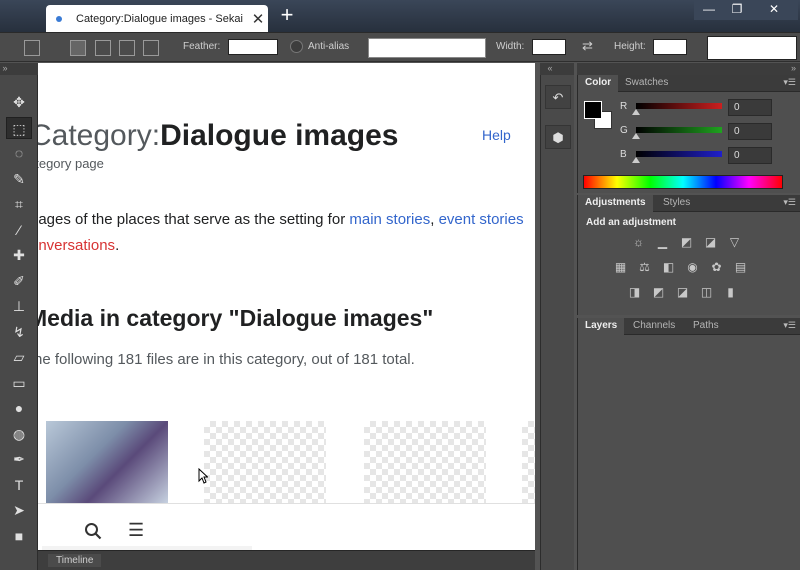  Describe the element at coordinates (558, 97) in the screenshot. I see `history-panel-icon: ↶` at that location.